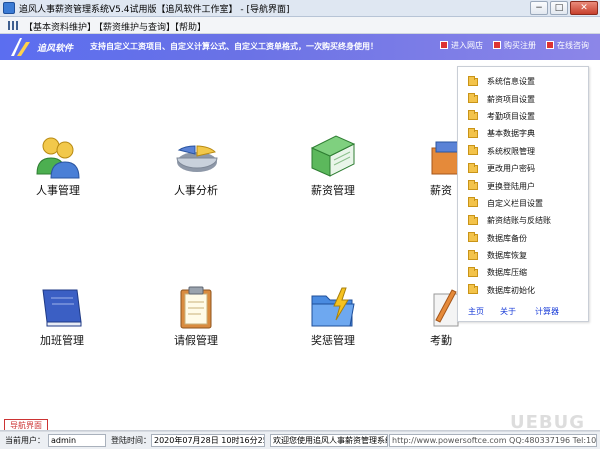 The height and width of the screenshot is (449, 600). I want to click on tile-leave: 请假管理, so click(196, 317).